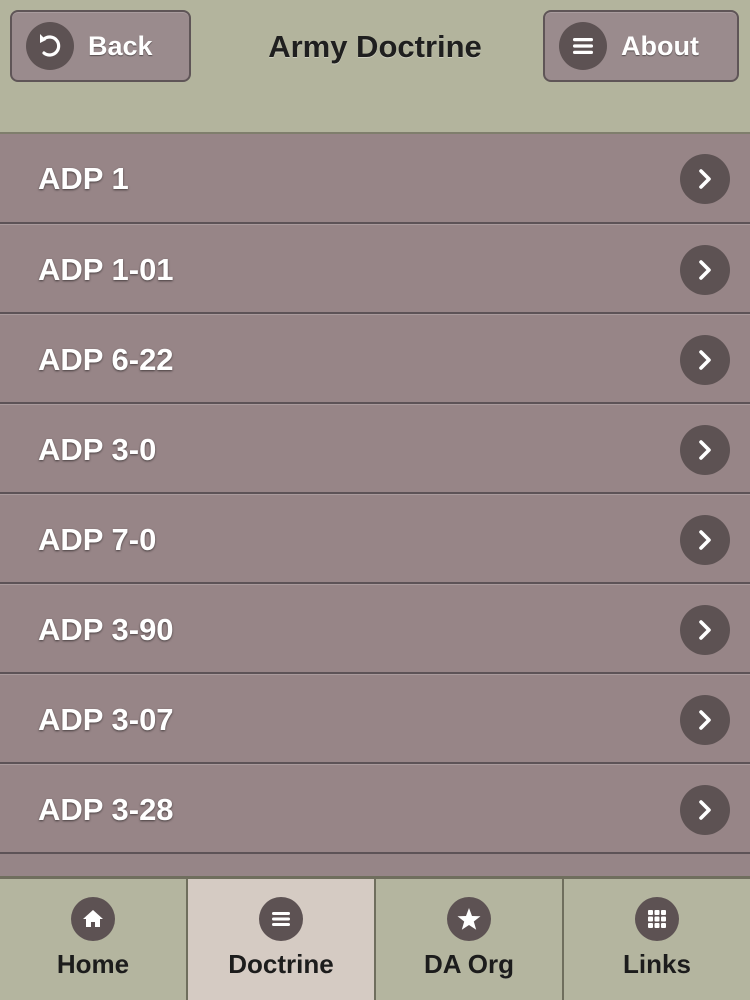 The height and width of the screenshot is (1000, 750). Describe the element at coordinates (106, 629) in the screenshot. I see `list-item-label: ADP 3-90` at that location.